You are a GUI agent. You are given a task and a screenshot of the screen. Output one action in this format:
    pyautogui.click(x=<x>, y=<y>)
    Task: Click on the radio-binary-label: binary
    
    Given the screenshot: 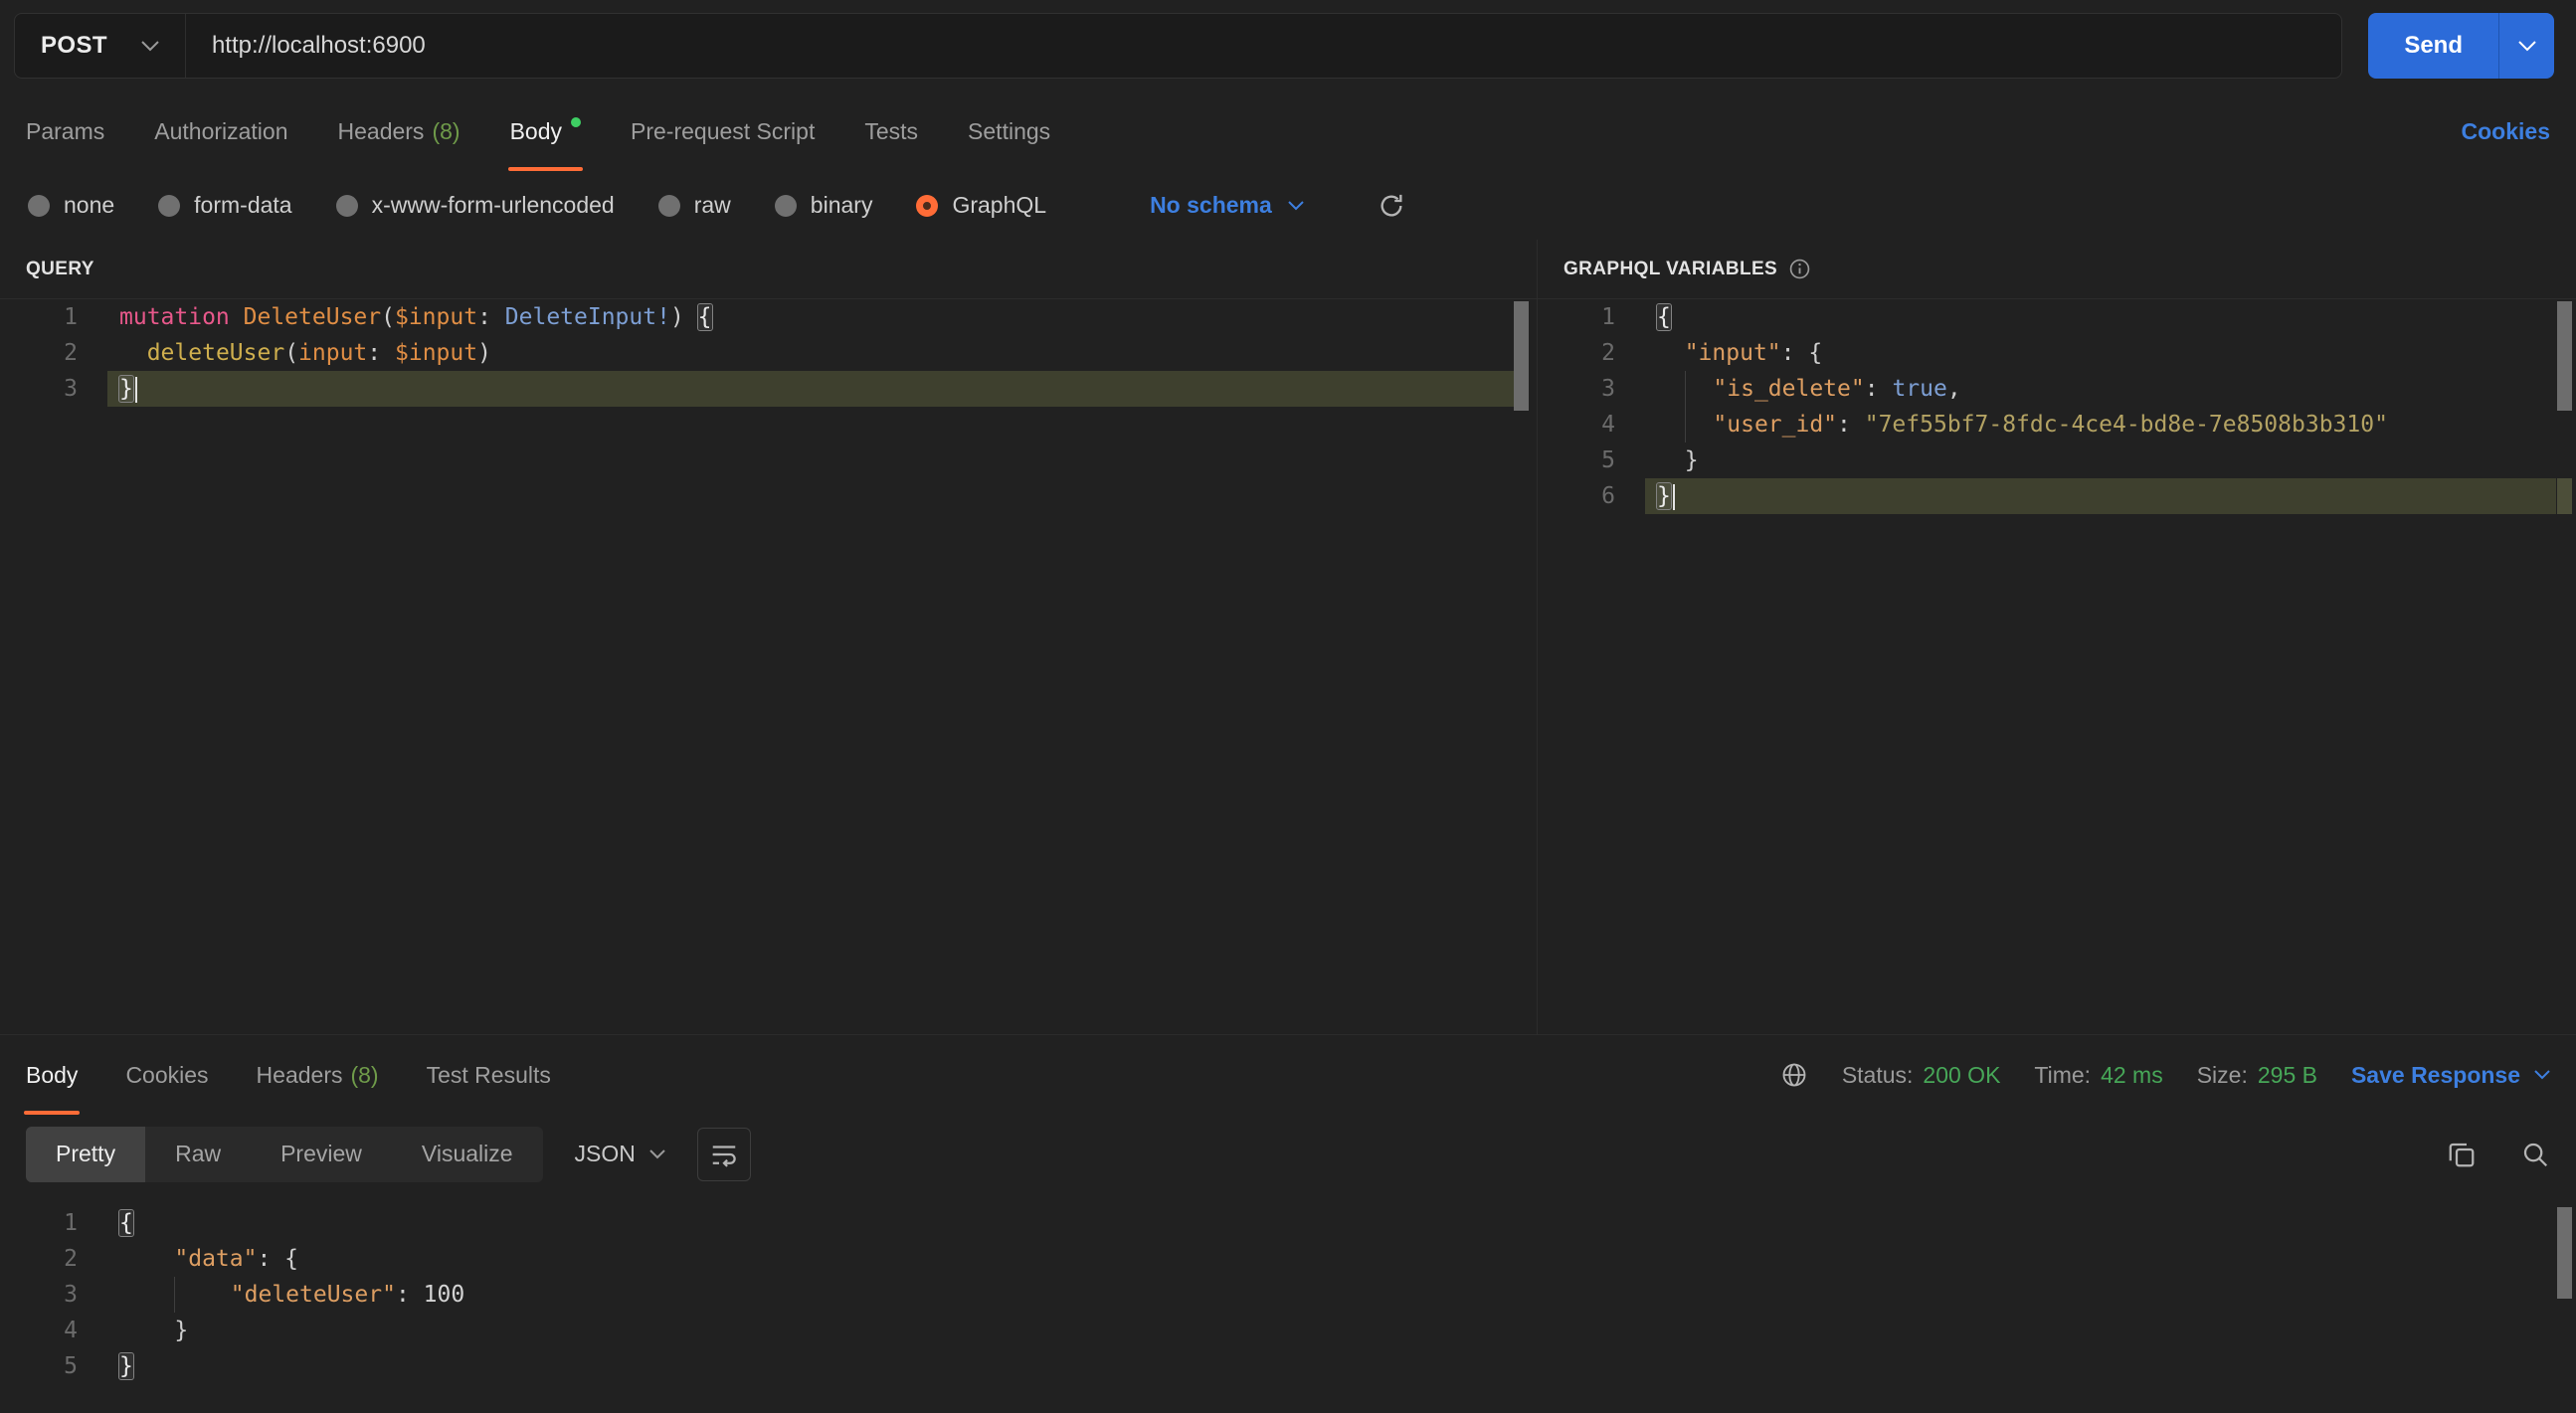 What is the action you would take?
    pyautogui.click(x=841, y=205)
    